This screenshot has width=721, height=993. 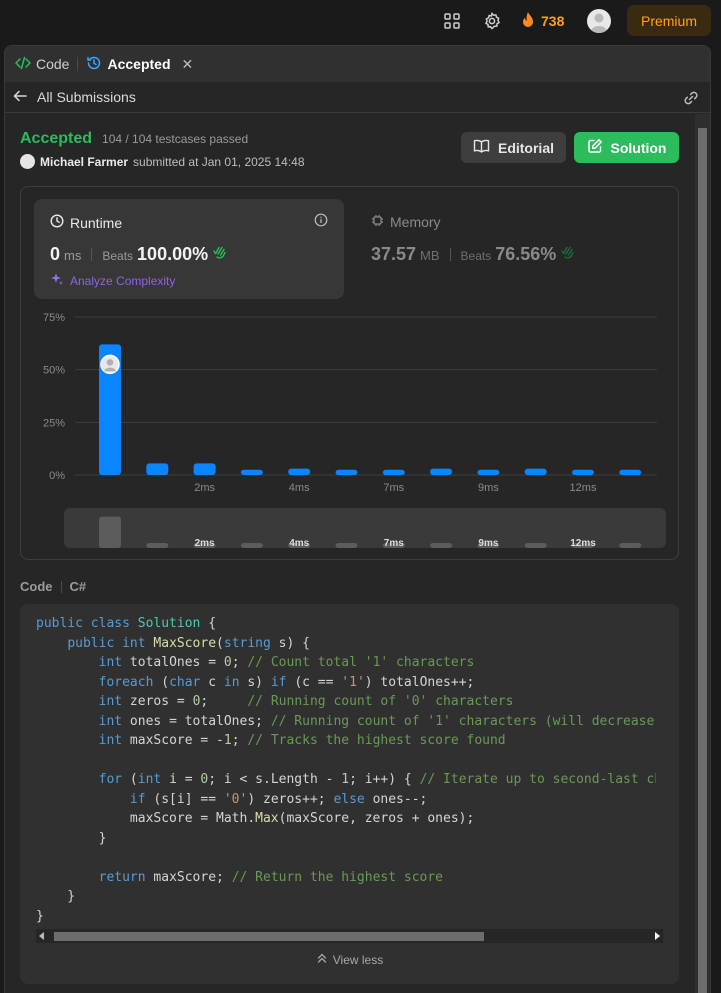 What do you see at coordinates (394, 543) in the screenshot?
I see `overview-tick-label: 7ms` at bounding box center [394, 543].